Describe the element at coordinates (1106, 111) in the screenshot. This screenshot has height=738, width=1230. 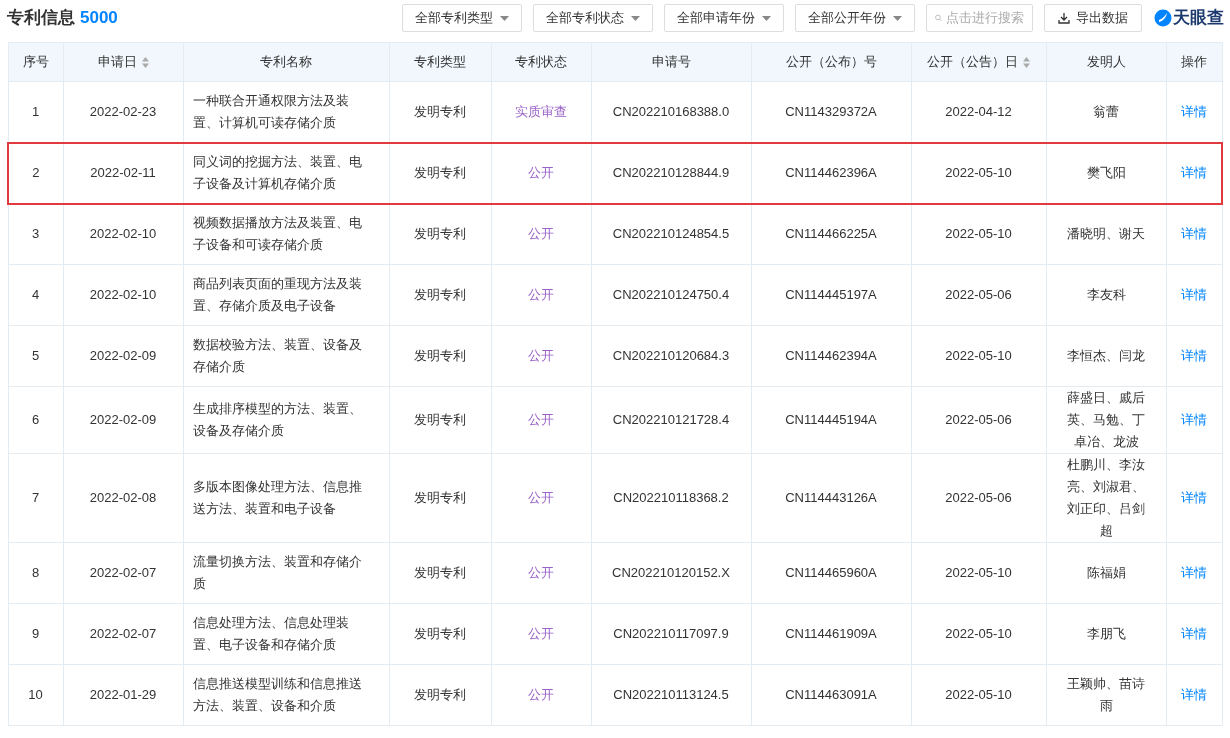
I see `inventor-names: 翁蕾` at that location.